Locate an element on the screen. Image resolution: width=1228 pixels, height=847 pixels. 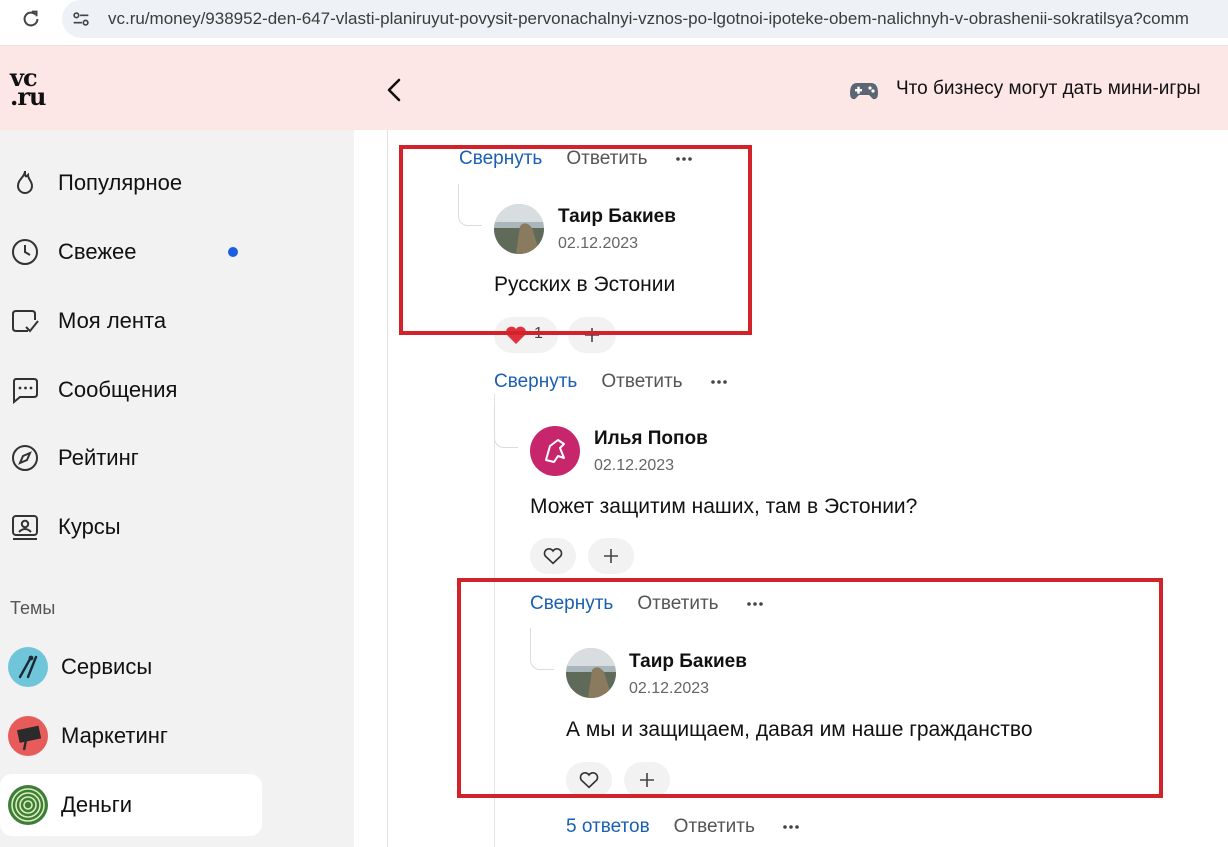
replies-link: 5 ответов is located at coordinates (608, 826).